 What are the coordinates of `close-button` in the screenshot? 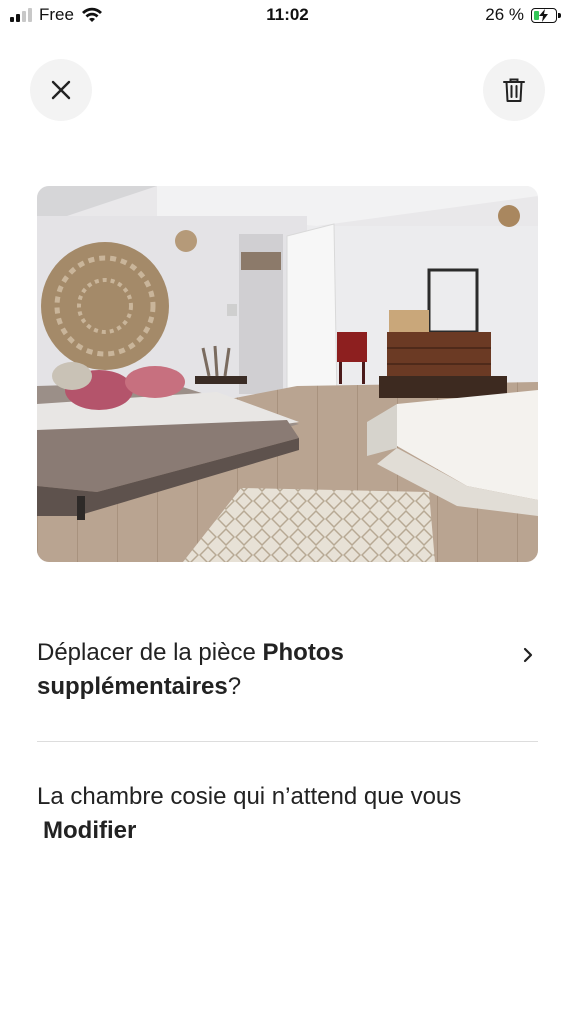 It's located at (61, 90).